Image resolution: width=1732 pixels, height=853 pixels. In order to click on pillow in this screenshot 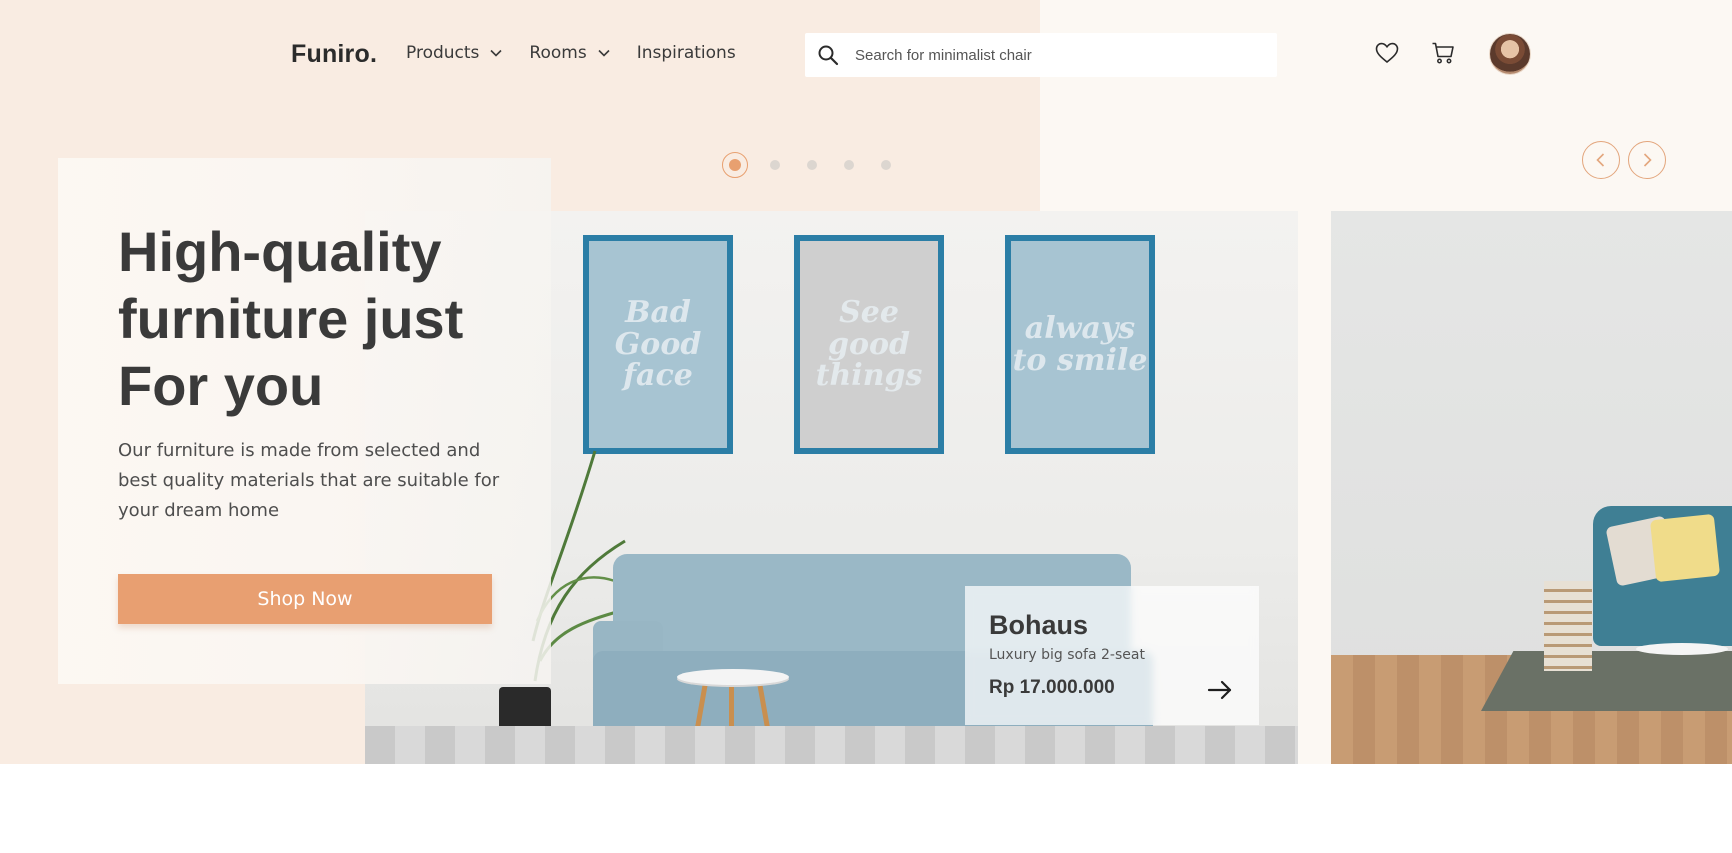, I will do `click(1685, 548)`.